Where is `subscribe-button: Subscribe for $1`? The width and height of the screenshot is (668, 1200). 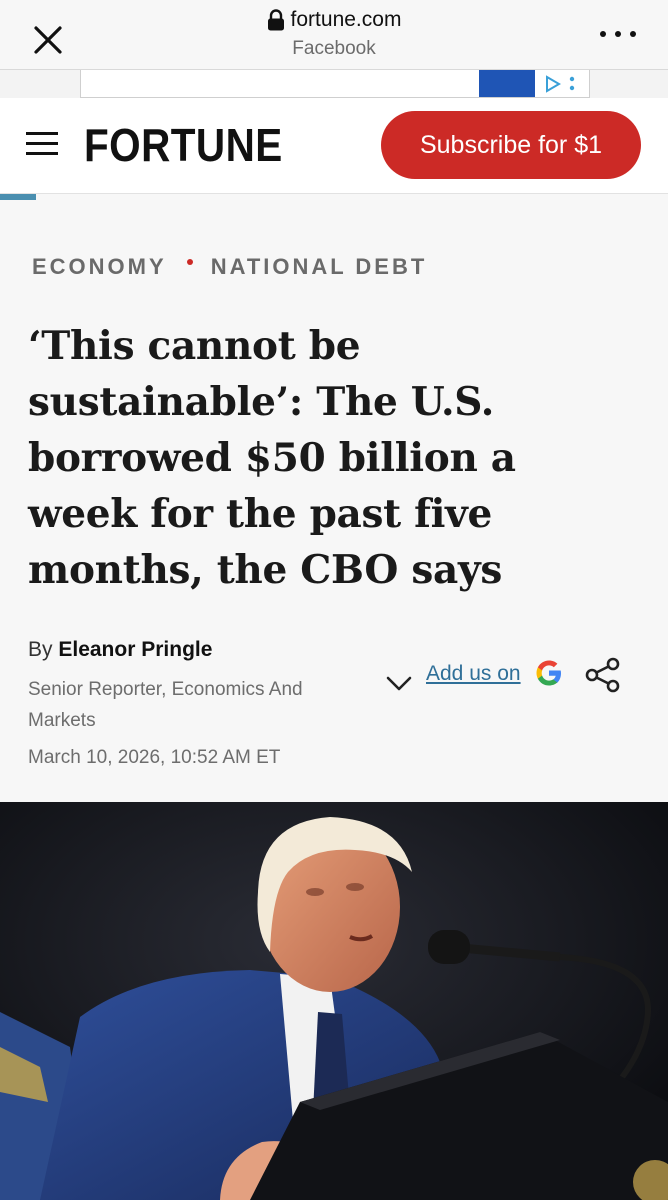
subscribe-button: Subscribe for $1 is located at coordinates (511, 145).